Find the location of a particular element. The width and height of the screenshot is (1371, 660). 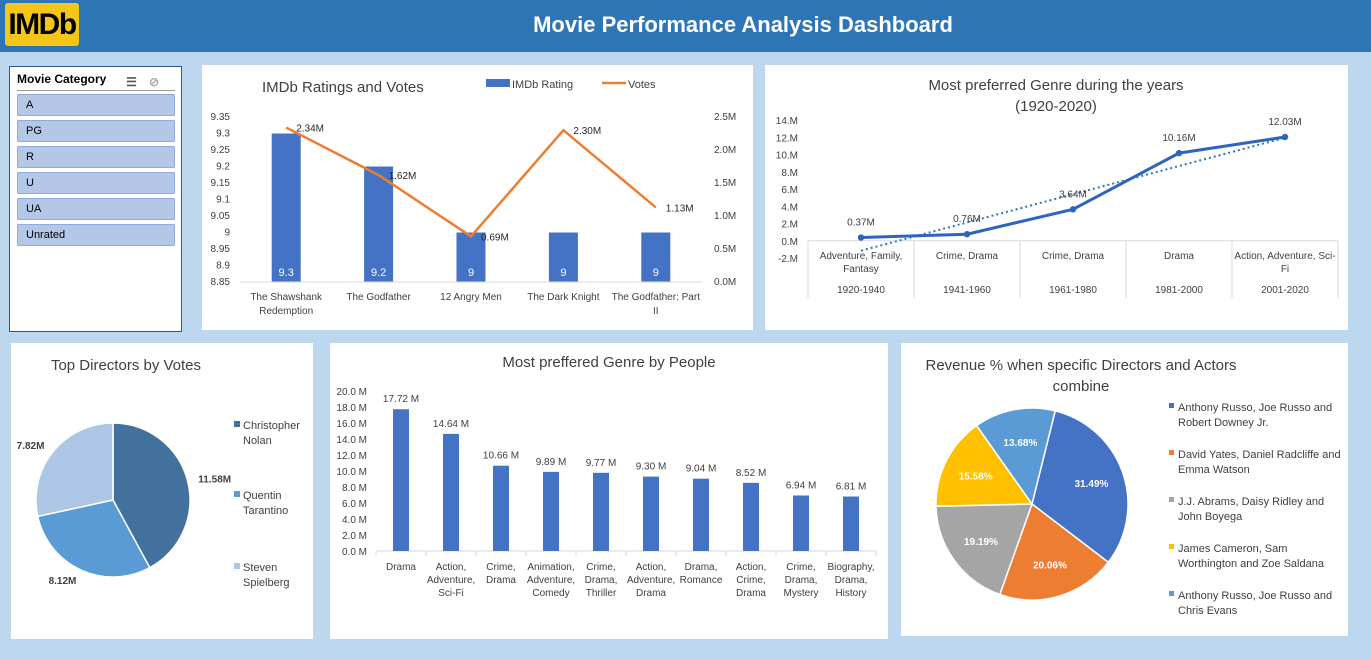

y2-tick-label: 1.0M is located at coordinates (725, 216).